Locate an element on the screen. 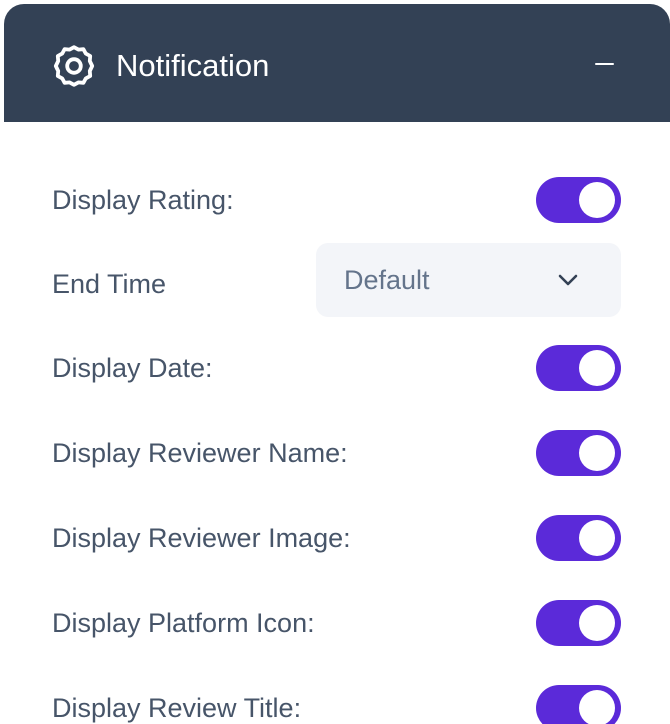 The image size is (670, 724). setting-row-display-rating: Display Rating: is located at coordinates (337, 200).